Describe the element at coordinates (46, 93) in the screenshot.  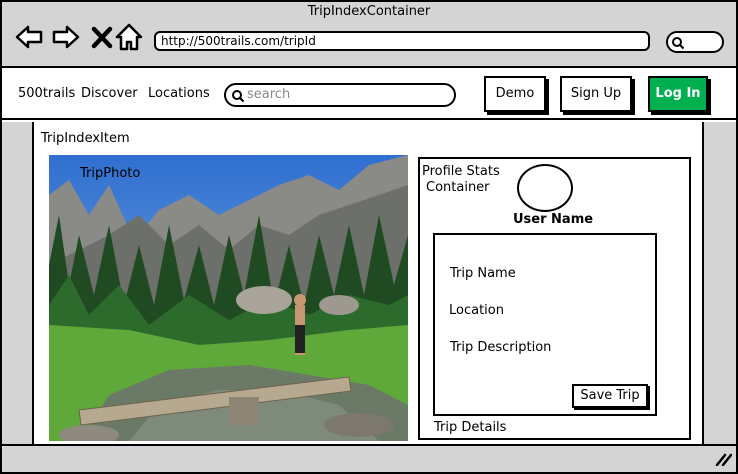
I see `brand-link: 500trails` at that location.